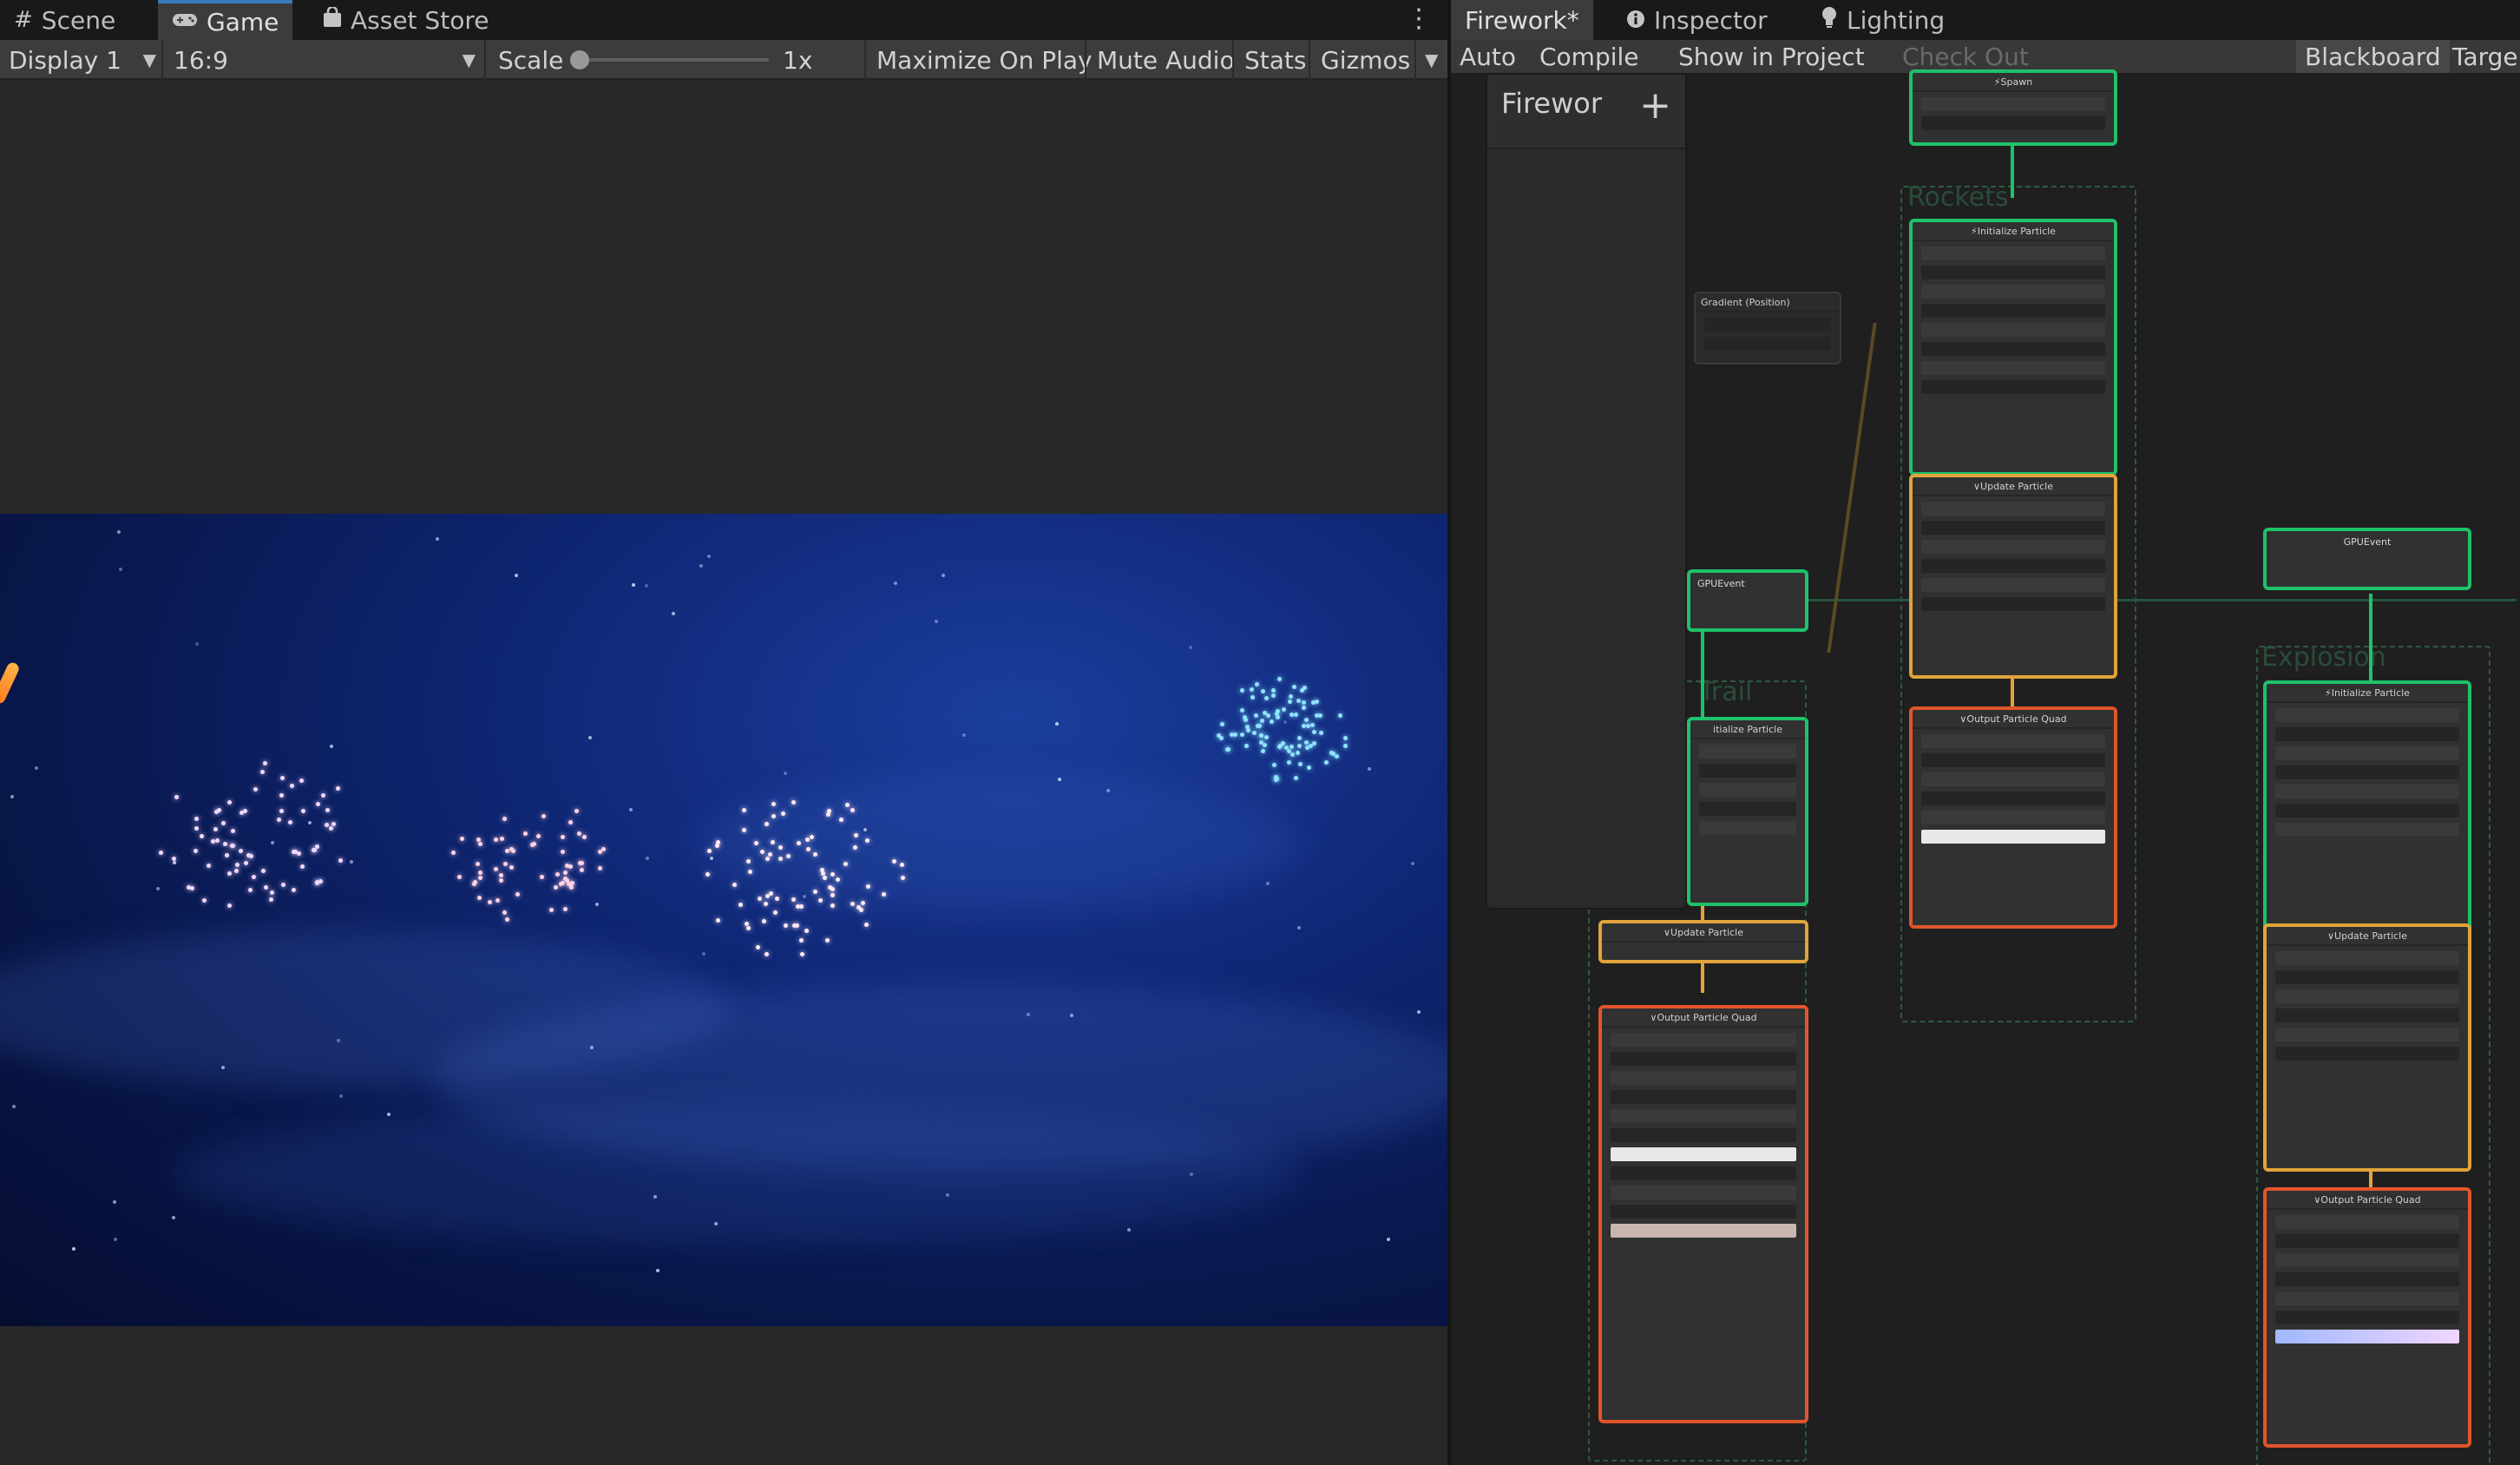  Describe the element at coordinates (78, 20) in the screenshot. I see `tab-scene-label: Scene` at that location.